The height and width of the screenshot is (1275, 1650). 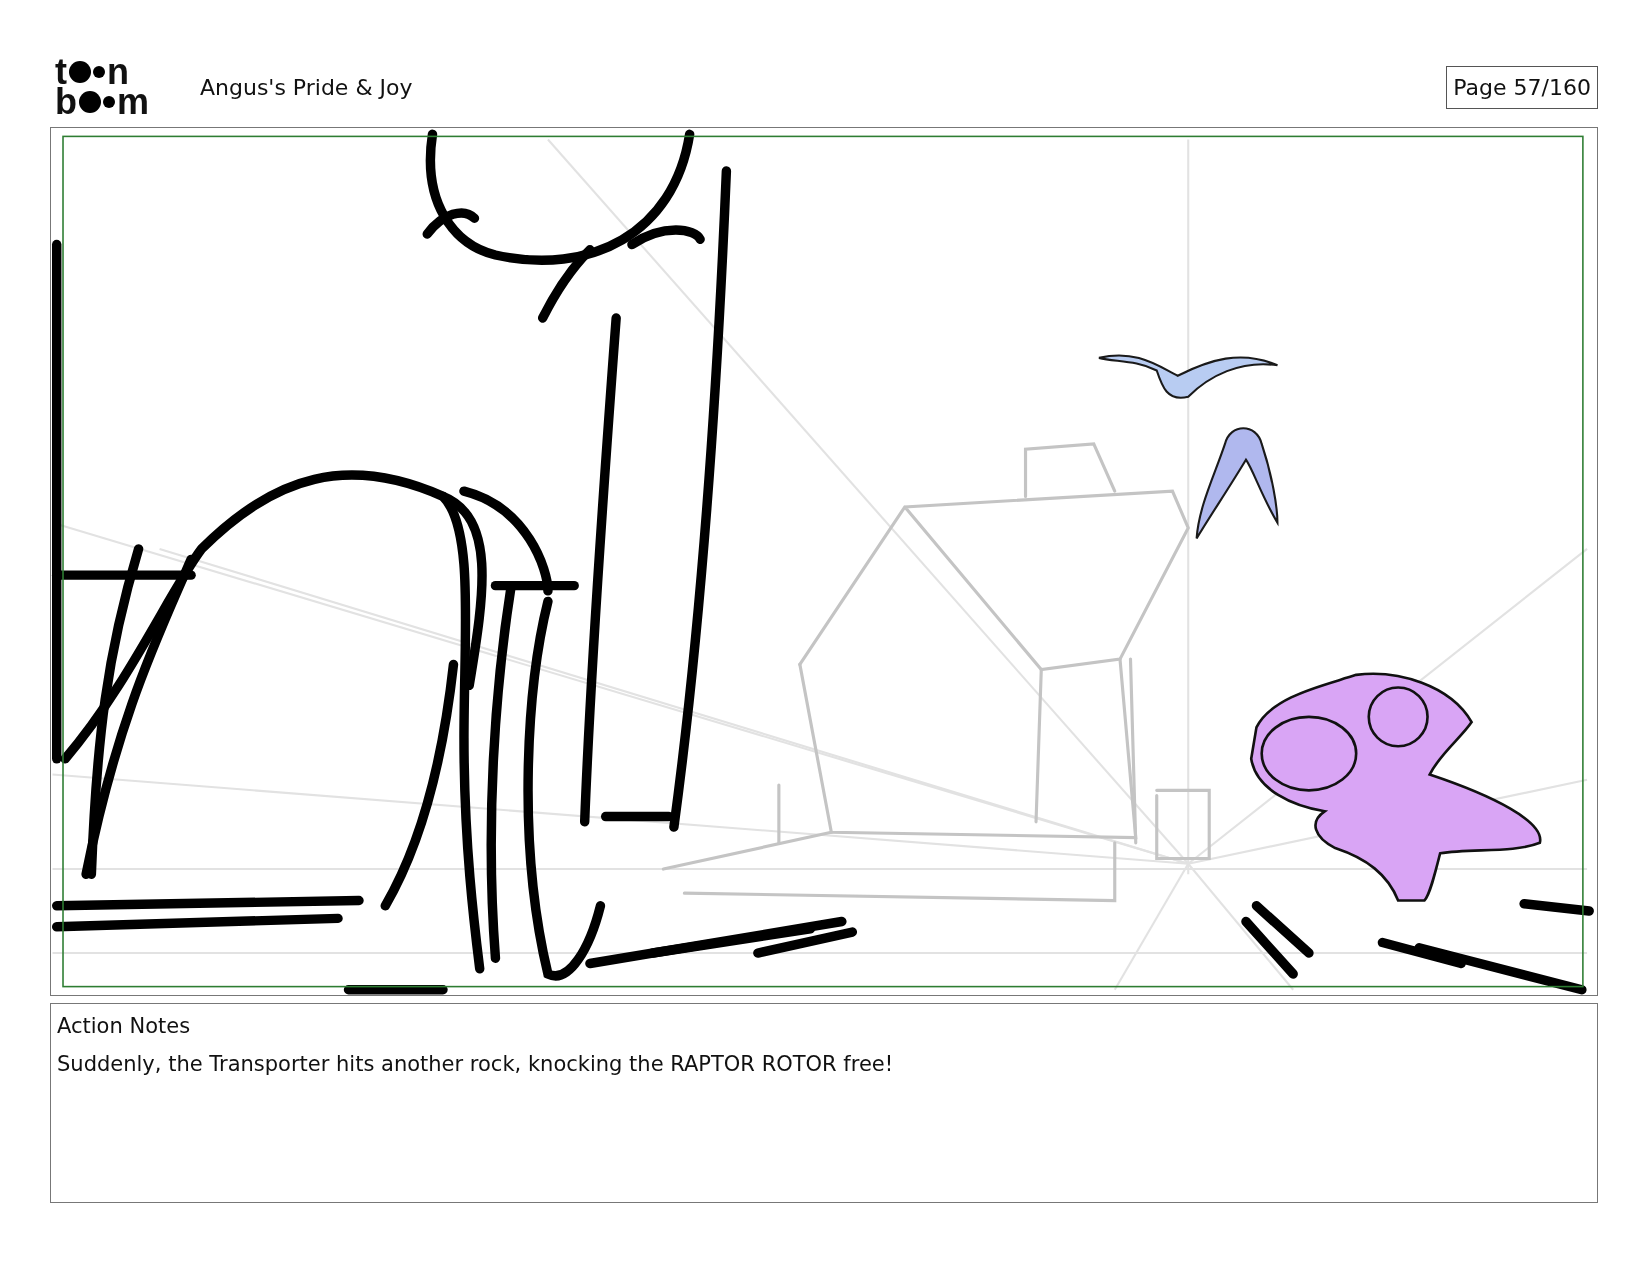 What do you see at coordinates (133, 102) in the screenshot?
I see `logo-letter: m` at bounding box center [133, 102].